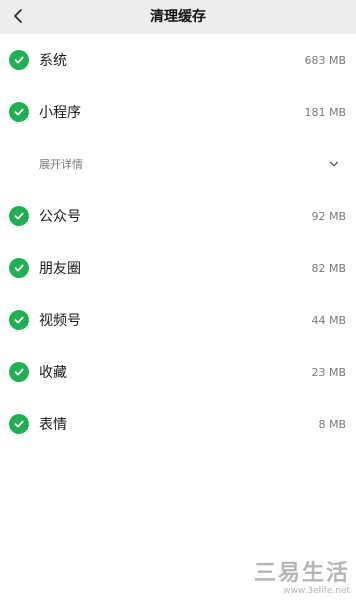  What do you see at coordinates (60, 217) in the screenshot?
I see `cache-item-label: 公众号` at bounding box center [60, 217].